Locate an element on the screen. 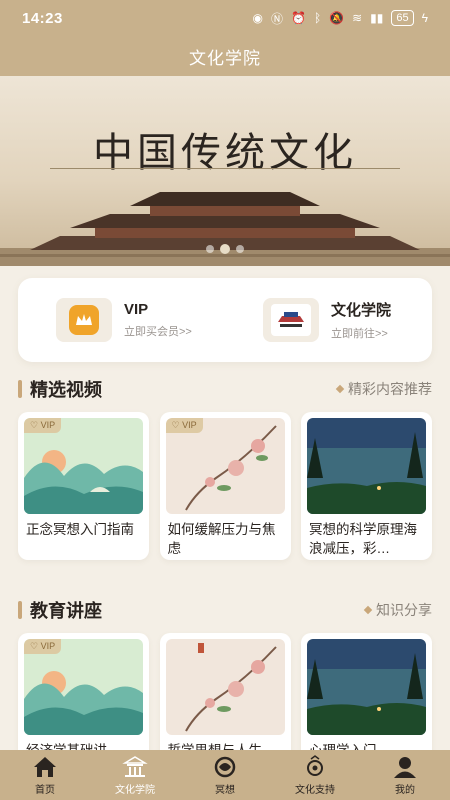 The image size is (450, 800). featured-section-header: 精选视频 精彩内容推荐 is located at coordinates (225, 389).